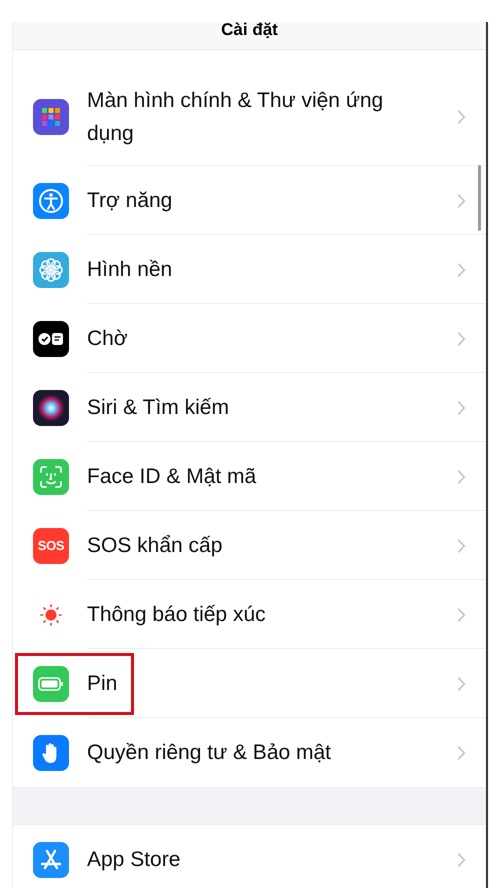 This screenshot has width=500, height=888. I want to click on row-label: Quyền riêng tư & Bảo mật, so click(209, 753).